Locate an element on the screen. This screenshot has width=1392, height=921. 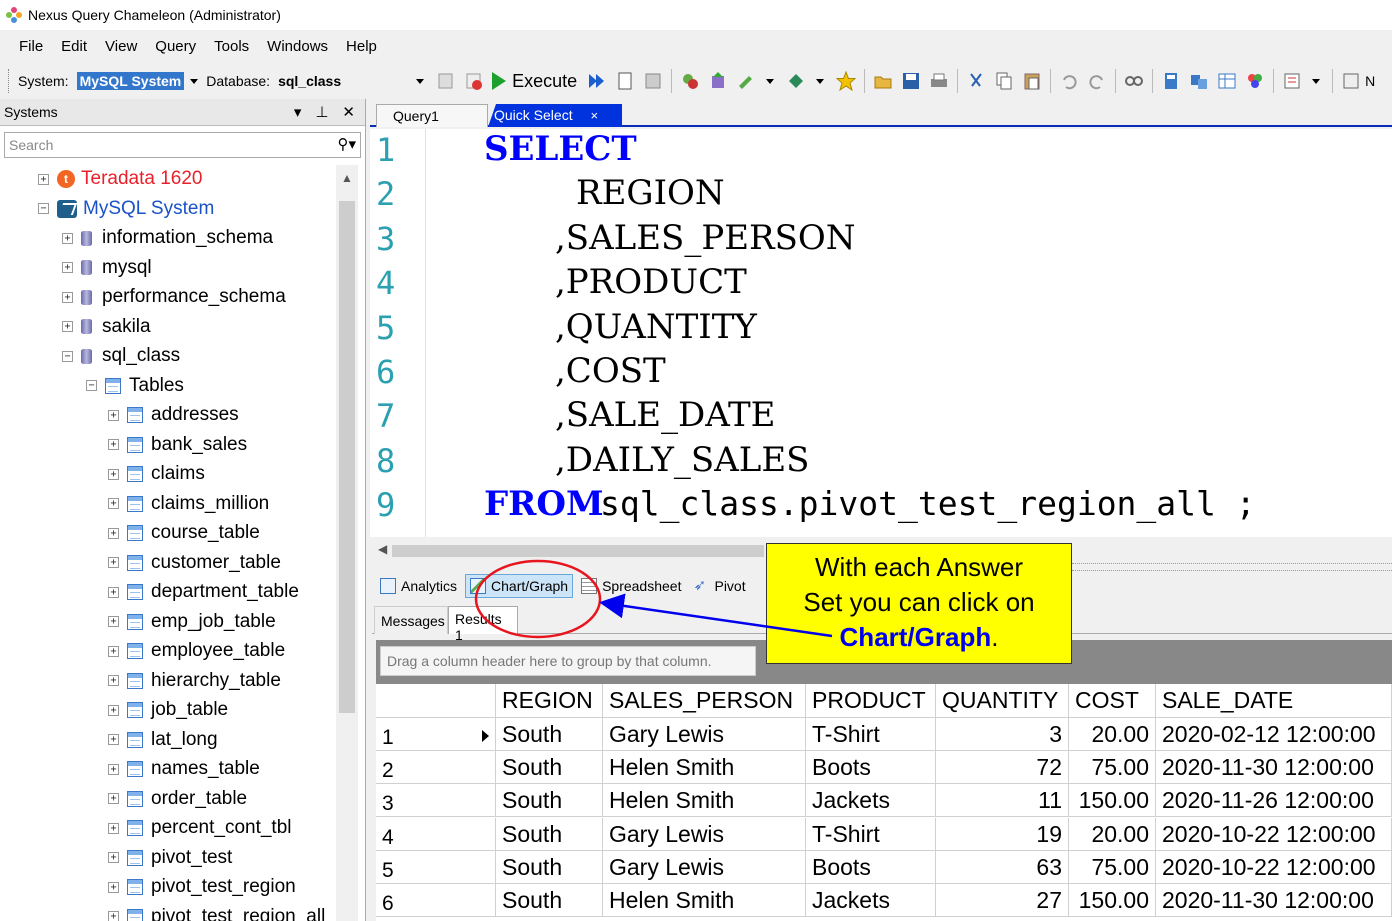
system-select: MySQL System is located at coordinates (130, 81).